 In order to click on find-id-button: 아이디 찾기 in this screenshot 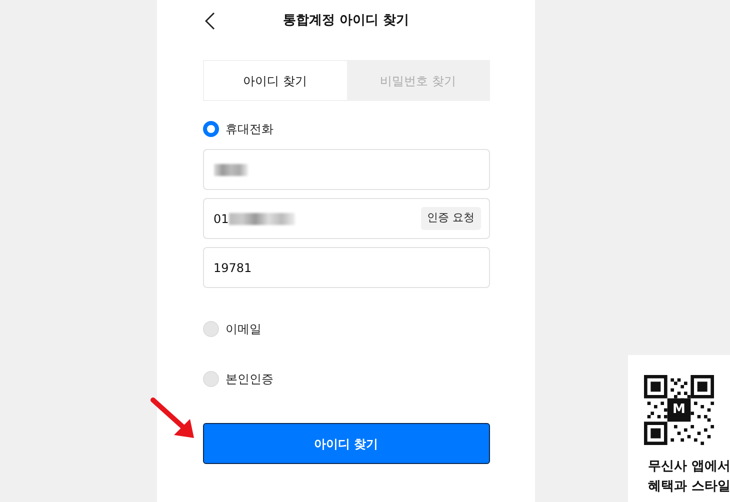, I will do `click(346, 443)`.